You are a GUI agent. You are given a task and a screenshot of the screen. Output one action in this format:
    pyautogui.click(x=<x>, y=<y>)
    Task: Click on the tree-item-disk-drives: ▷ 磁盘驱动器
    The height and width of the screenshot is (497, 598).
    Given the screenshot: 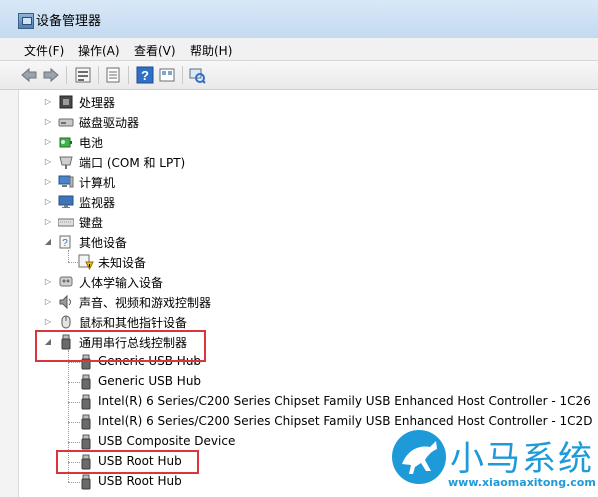 What is the action you would take?
    pyautogui.click(x=299, y=122)
    